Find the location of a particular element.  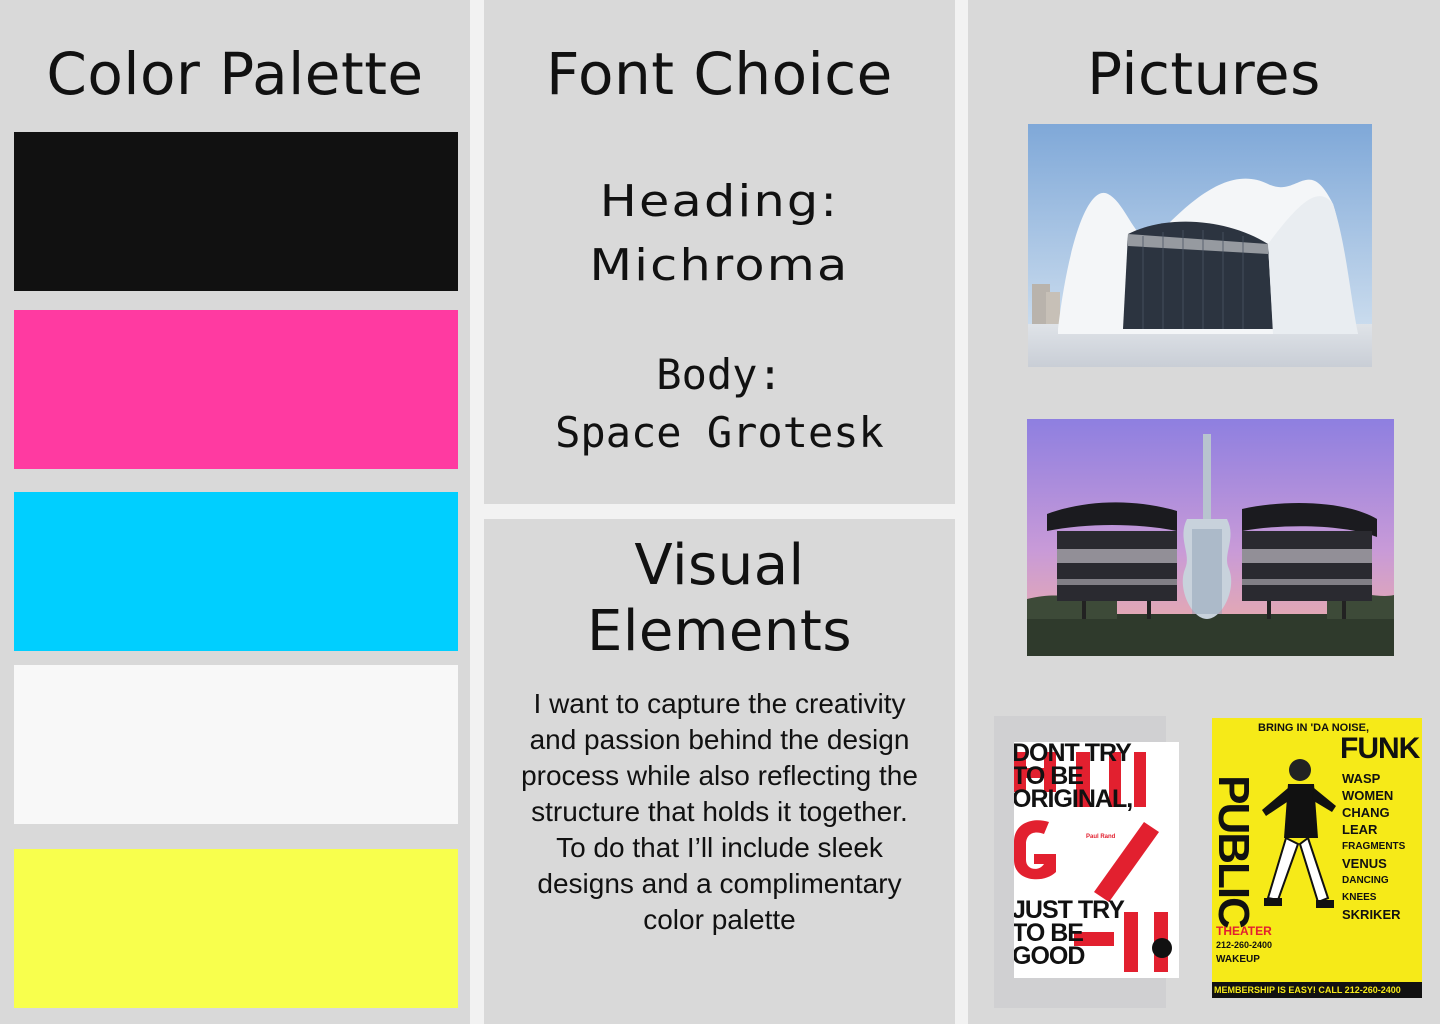

poster2-funk: FUNK is located at coordinates (1380, 748).